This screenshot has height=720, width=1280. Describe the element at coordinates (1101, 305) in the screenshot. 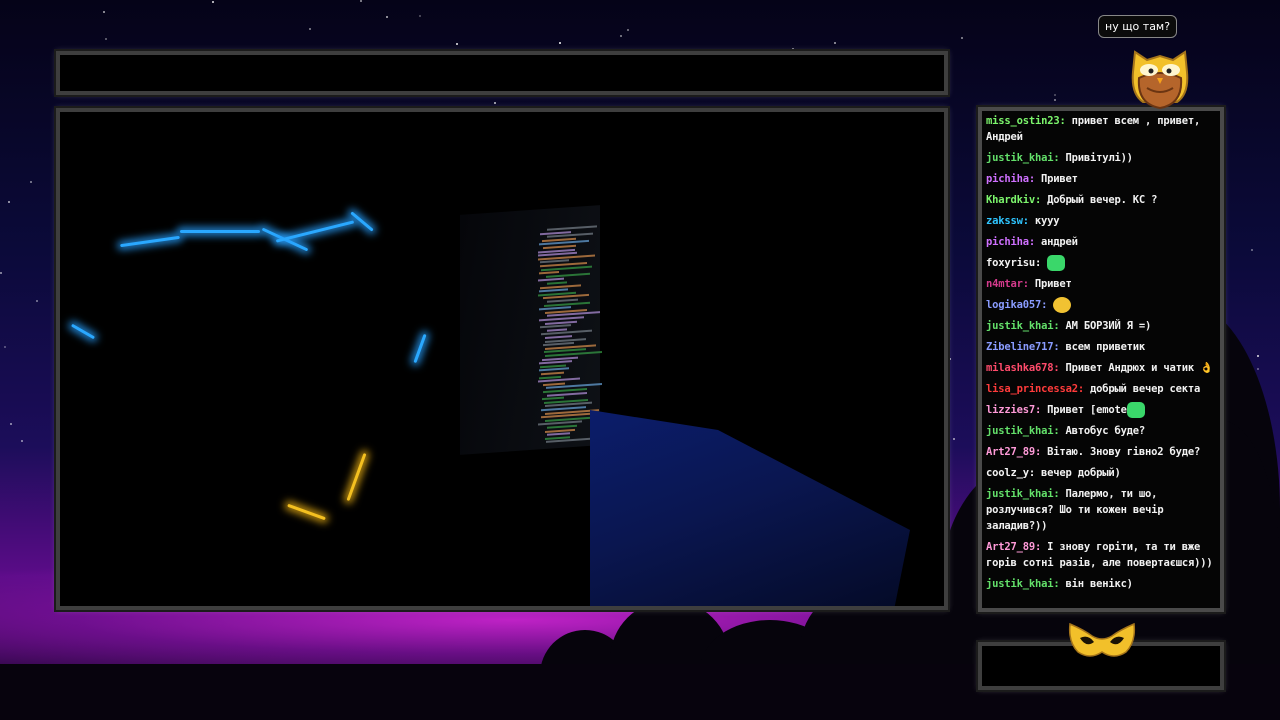

I see `chat-message: logika057:` at that location.